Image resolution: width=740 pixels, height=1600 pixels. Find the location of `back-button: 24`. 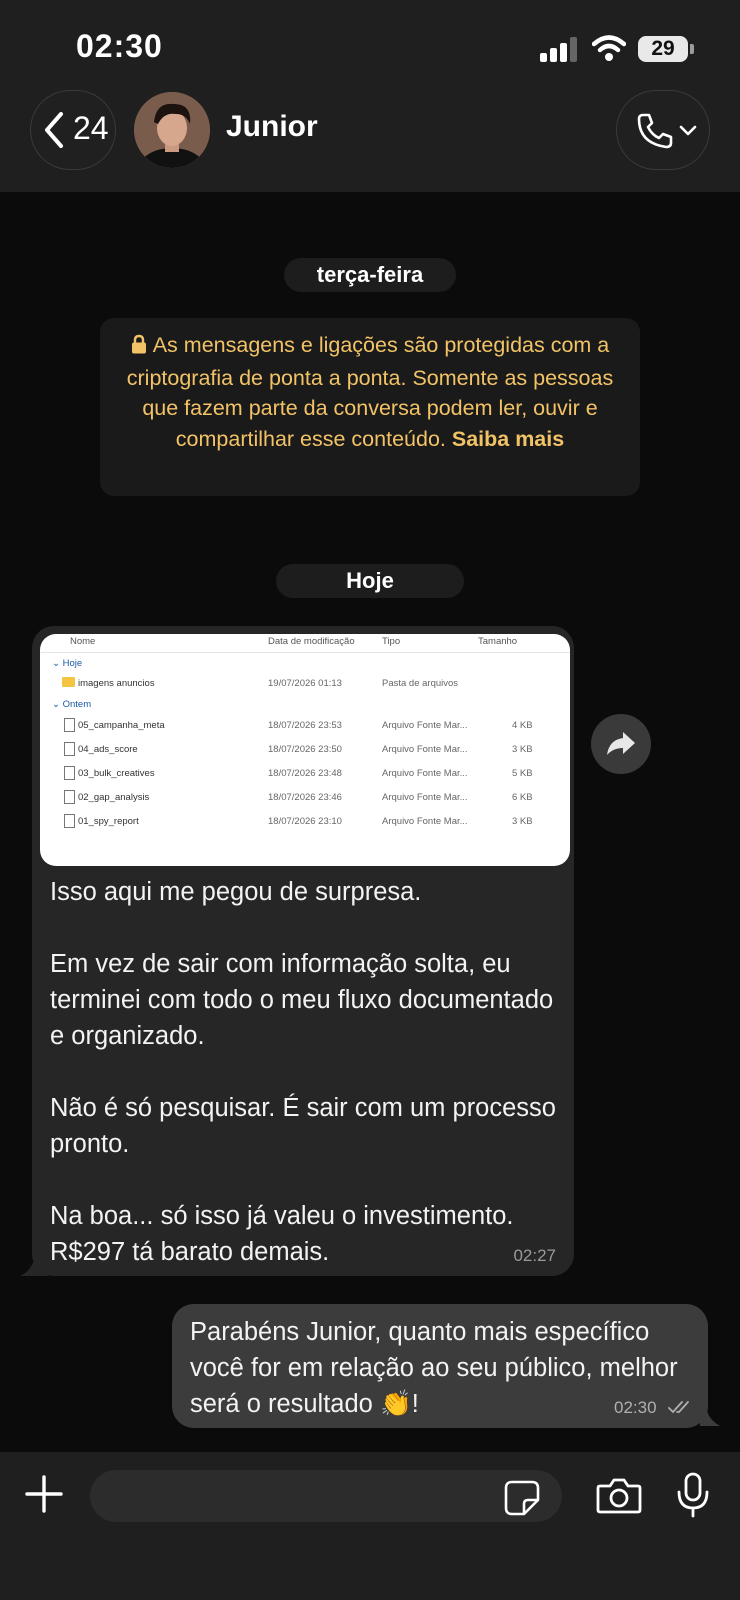

back-button: 24 is located at coordinates (73, 130).